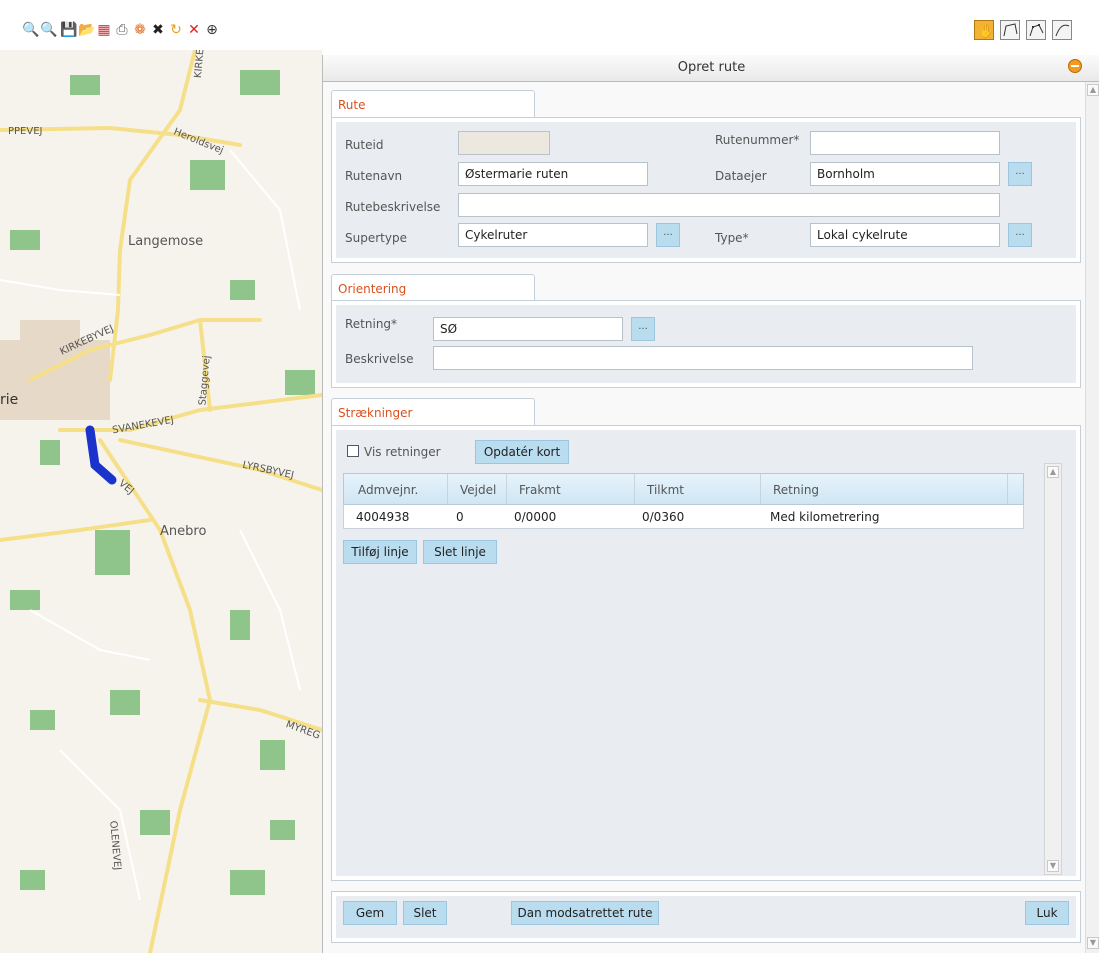  I want to click on tab-straekninger: Strækninger, so click(433, 412).